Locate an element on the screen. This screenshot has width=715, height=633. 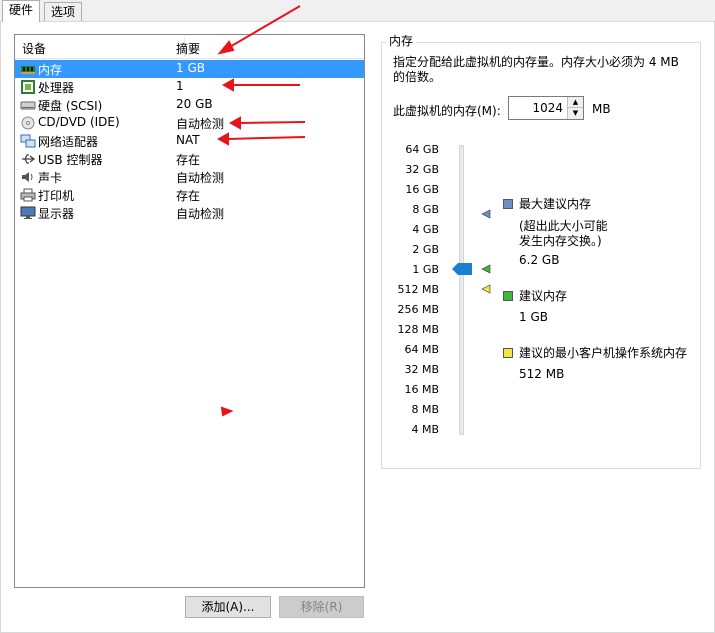
recommended-legend-icon is located at coordinates (508, 296).